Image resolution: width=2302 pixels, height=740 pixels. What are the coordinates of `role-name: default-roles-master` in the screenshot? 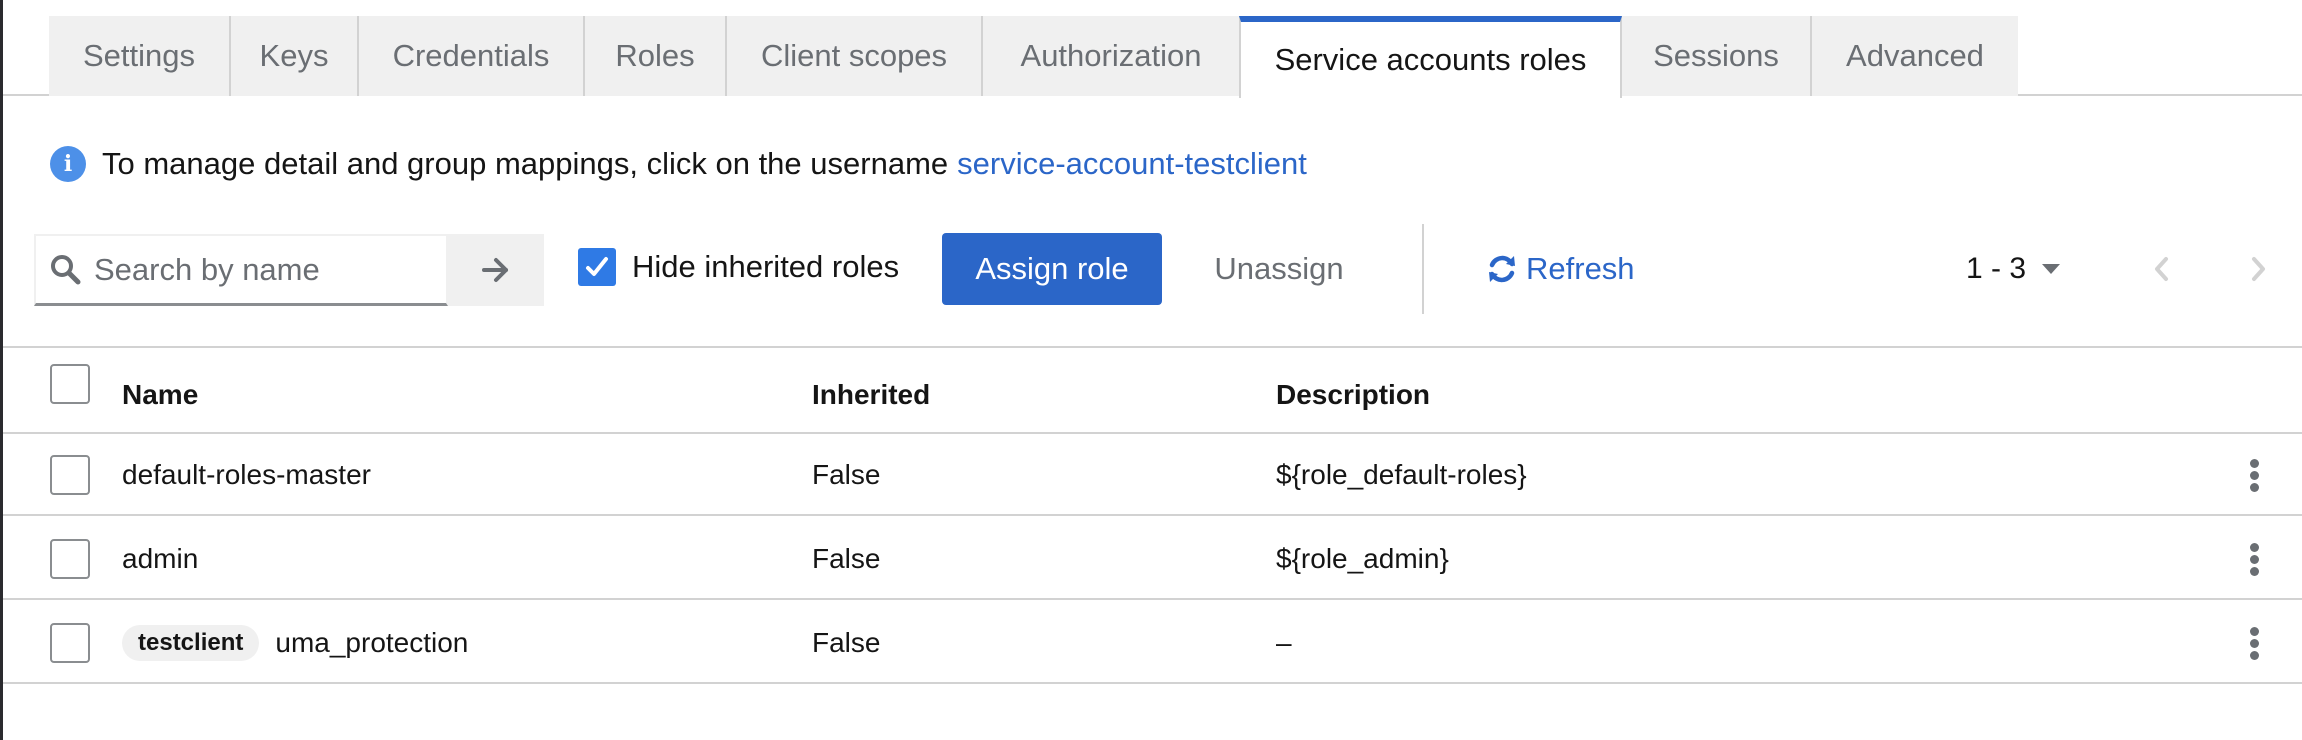 It's located at (246, 475).